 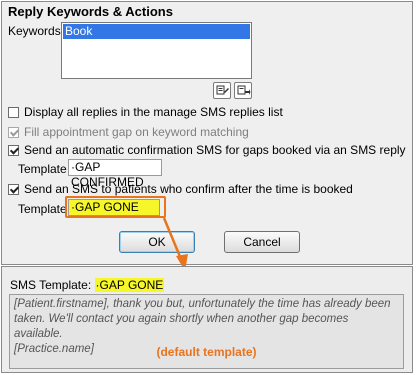 I want to click on sms-template-name: ·GAP GONE, so click(x=129, y=285).